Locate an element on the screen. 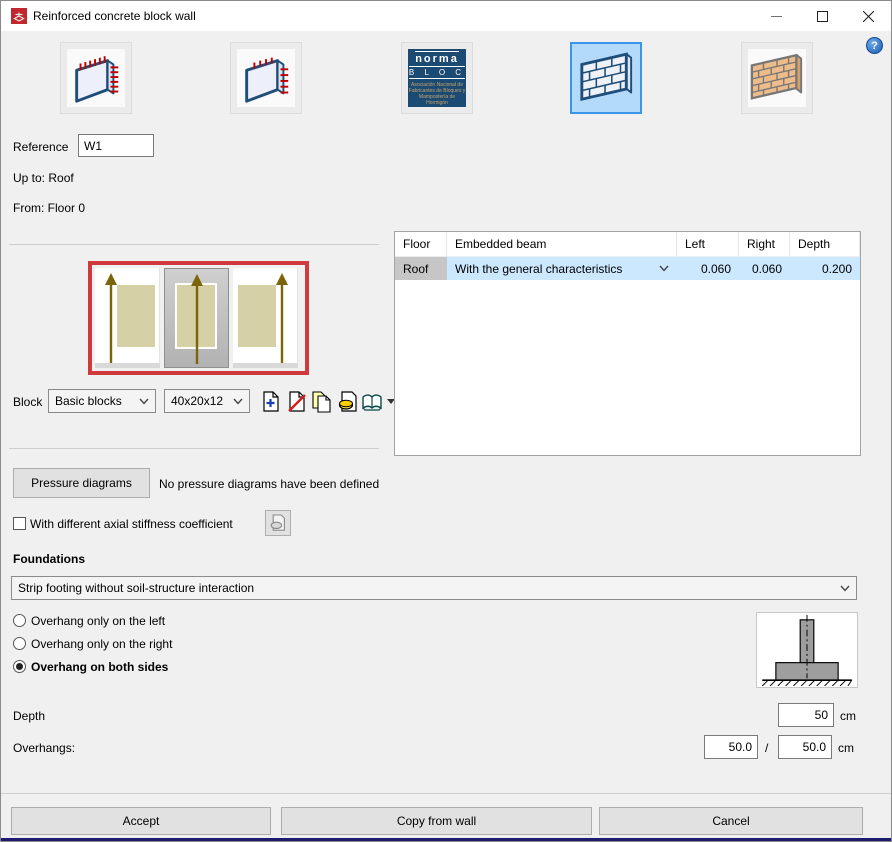 Image resolution: width=892 pixels, height=842 pixels. normabloc-line2: B L O C is located at coordinates (437, 72).